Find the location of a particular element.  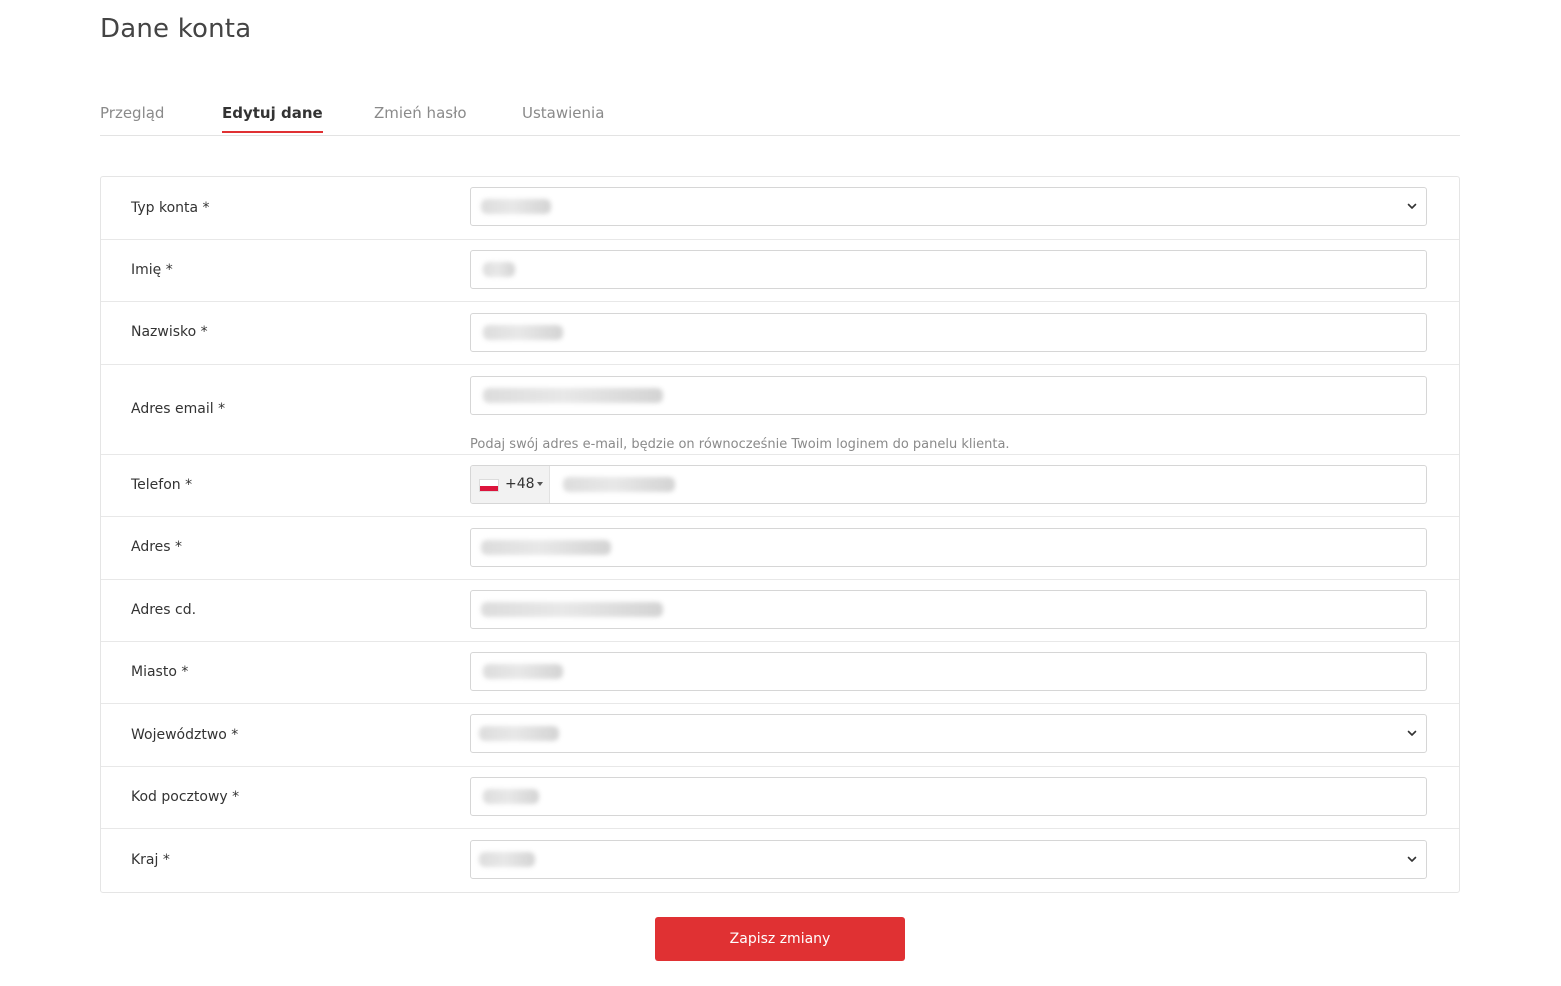

dial-code: +48 is located at coordinates (520, 484).